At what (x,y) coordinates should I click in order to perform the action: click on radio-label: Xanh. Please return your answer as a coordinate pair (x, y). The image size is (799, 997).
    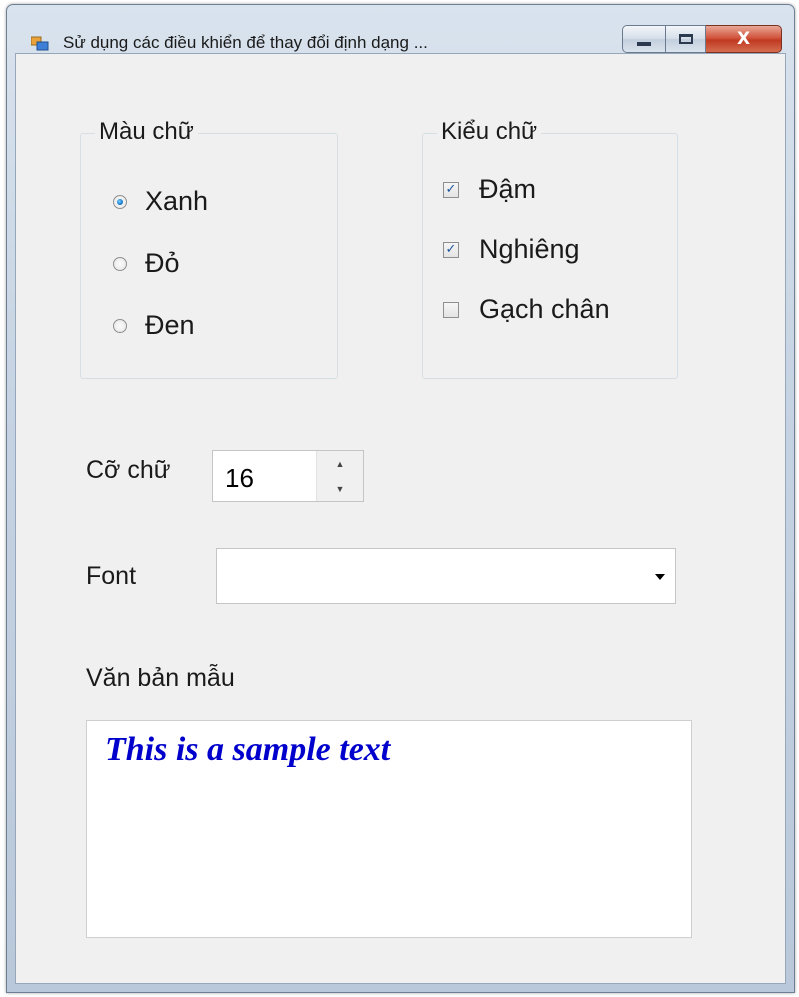
    Looking at the image, I should click on (177, 201).